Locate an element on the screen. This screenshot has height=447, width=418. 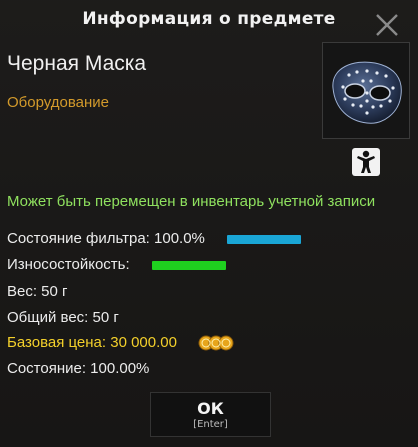
total-weight-text: Общий вес: 50 г is located at coordinates (63, 317).